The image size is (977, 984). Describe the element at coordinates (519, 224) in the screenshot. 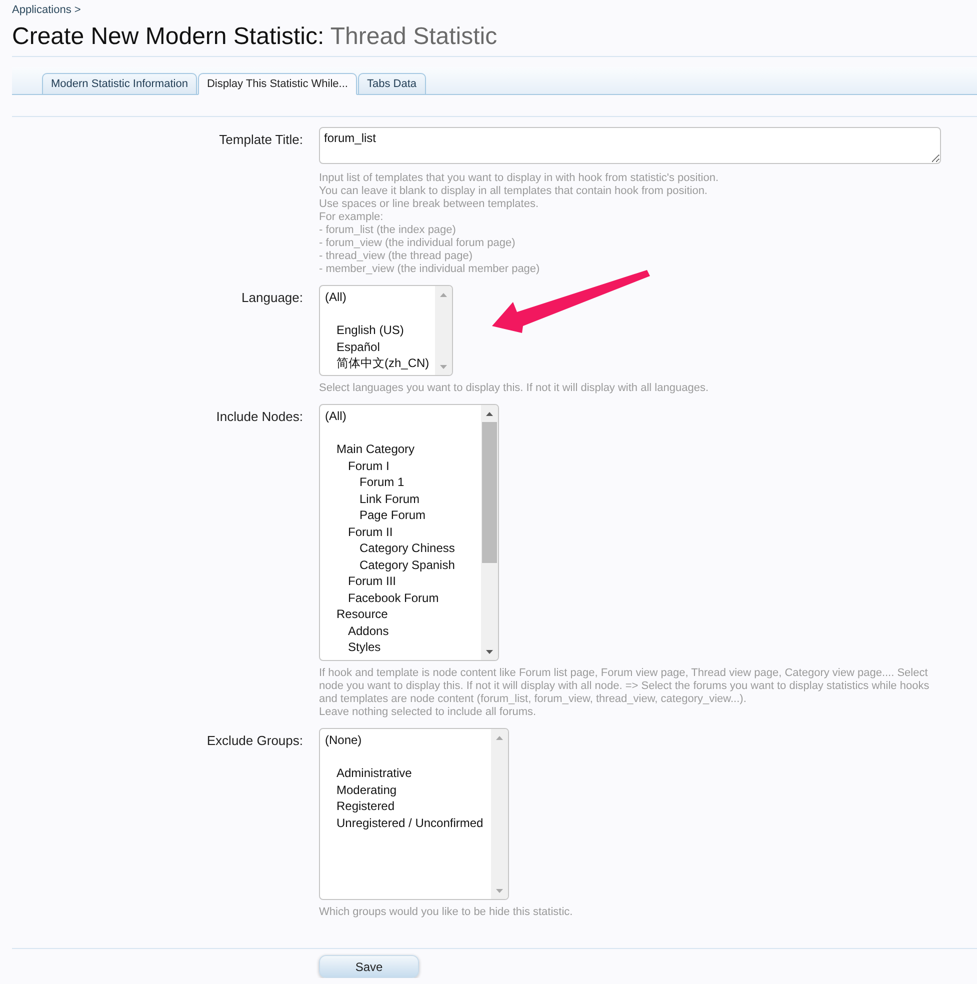

I see `field-hint: Input list of templates that you want to display in with hook from statistic's position. You can leave it blank to display in all templates that contain hook from position. Use spaces or line break between templates. For example: - forum_list (the index page) - forum_view (the individual forum page) - thread_view (the thread page) - member_view (the individual member page)` at that location.